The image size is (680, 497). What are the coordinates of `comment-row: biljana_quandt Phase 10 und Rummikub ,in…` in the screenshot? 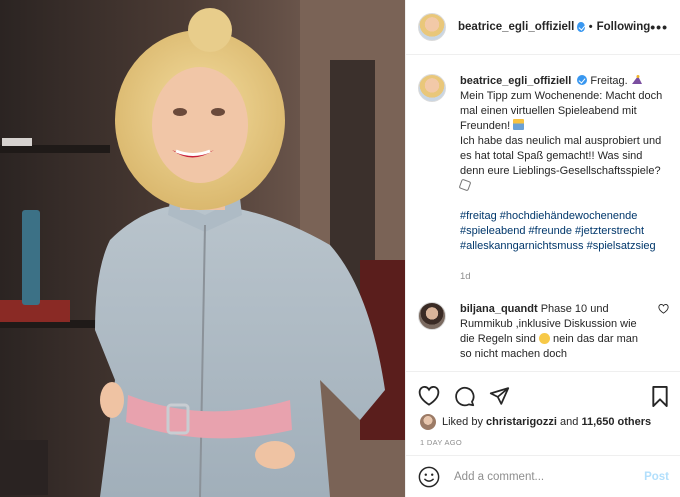 It's located at (543, 332).